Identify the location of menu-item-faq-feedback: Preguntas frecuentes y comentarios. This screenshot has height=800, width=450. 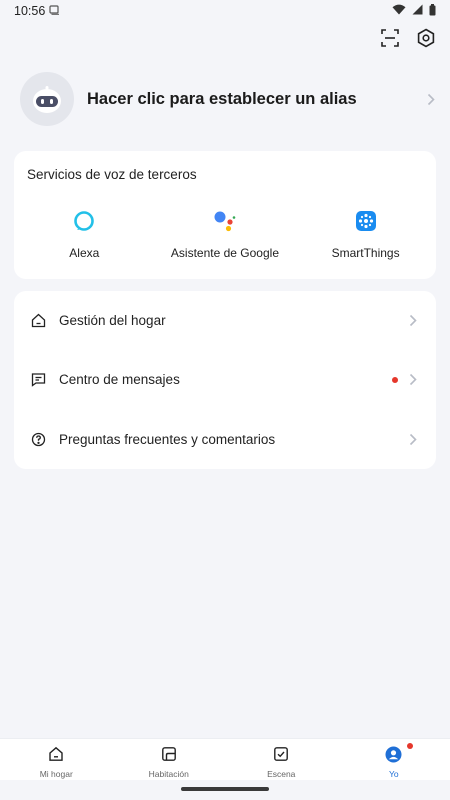
(225, 439).